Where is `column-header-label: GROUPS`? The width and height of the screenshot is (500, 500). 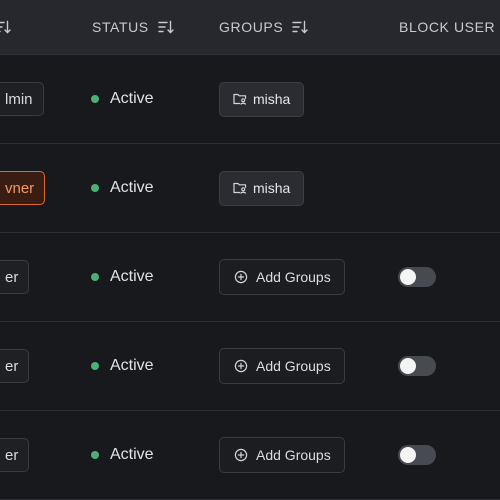 column-header-label: GROUPS is located at coordinates (251, 27).